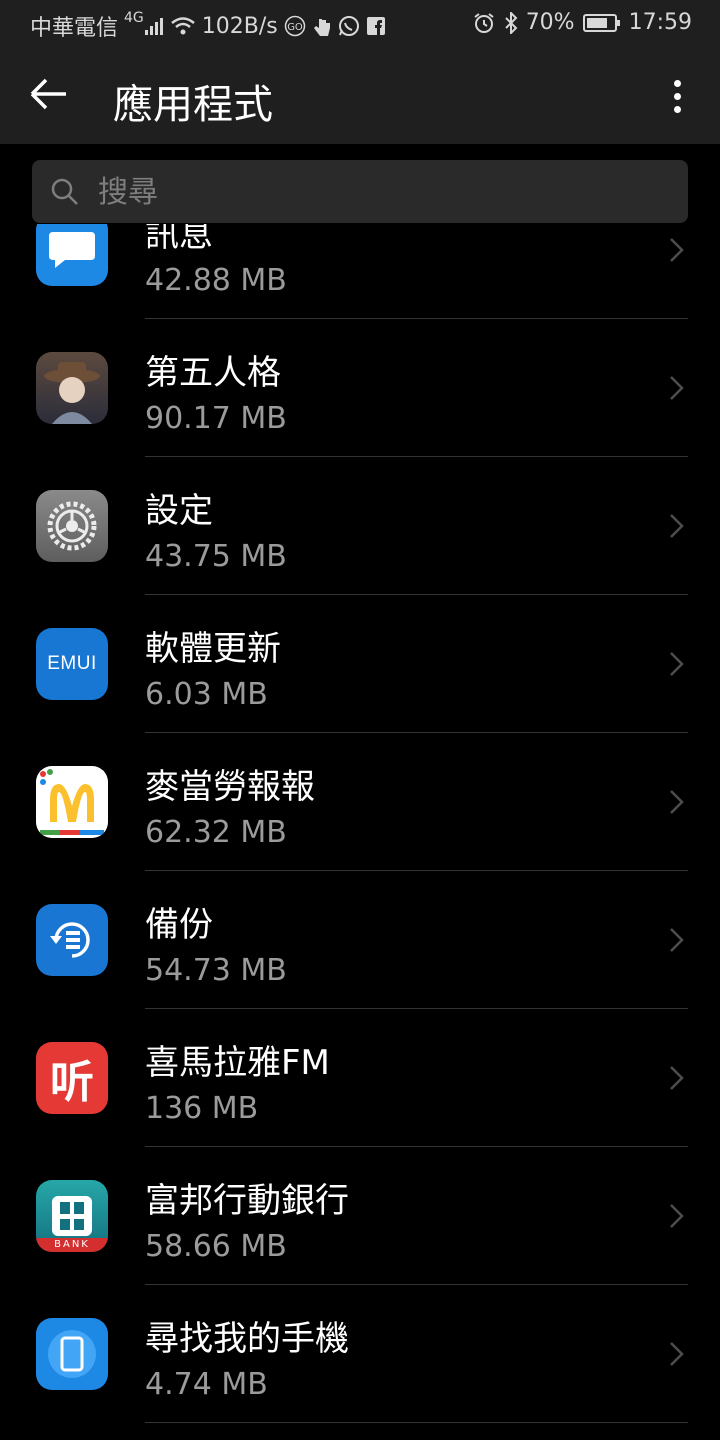  I want to click on svg-text: GO, so click(295, 27).